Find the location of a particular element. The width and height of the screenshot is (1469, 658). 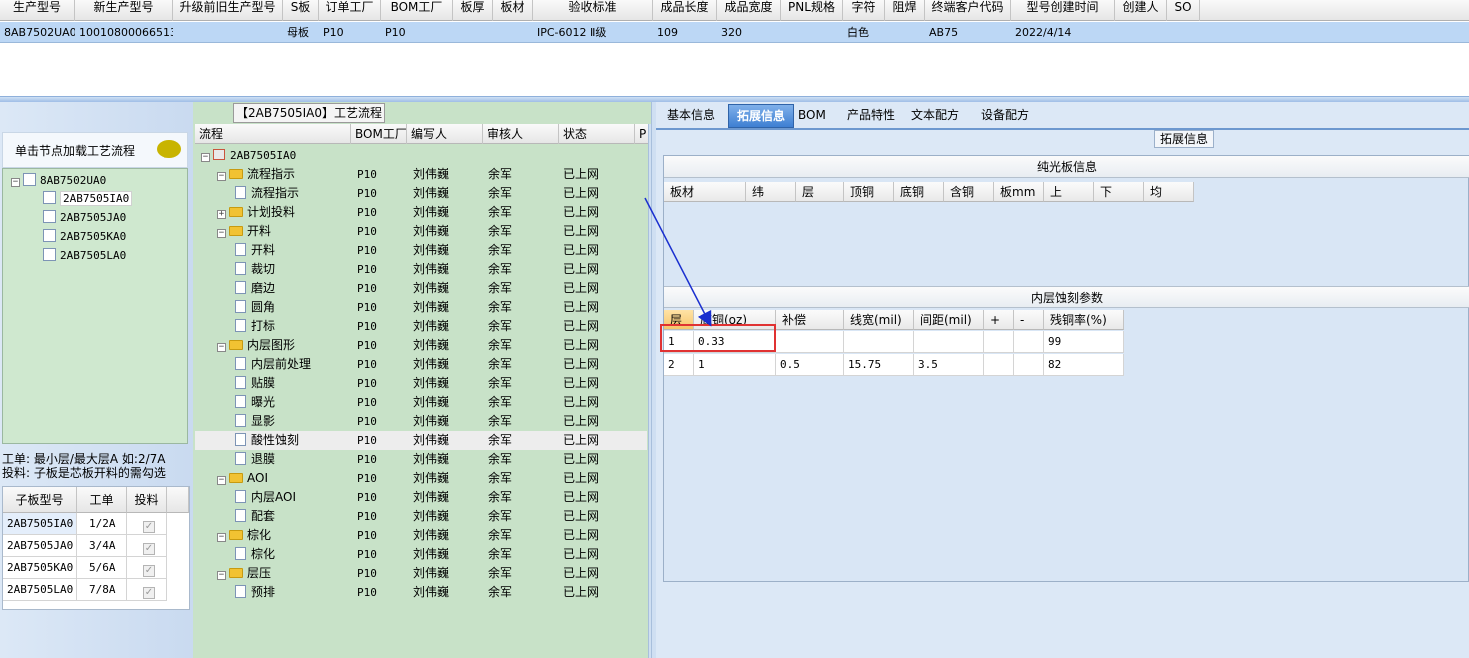

sub-model-cell: 2AB7505IA0 is located at coordinates (40, 524).